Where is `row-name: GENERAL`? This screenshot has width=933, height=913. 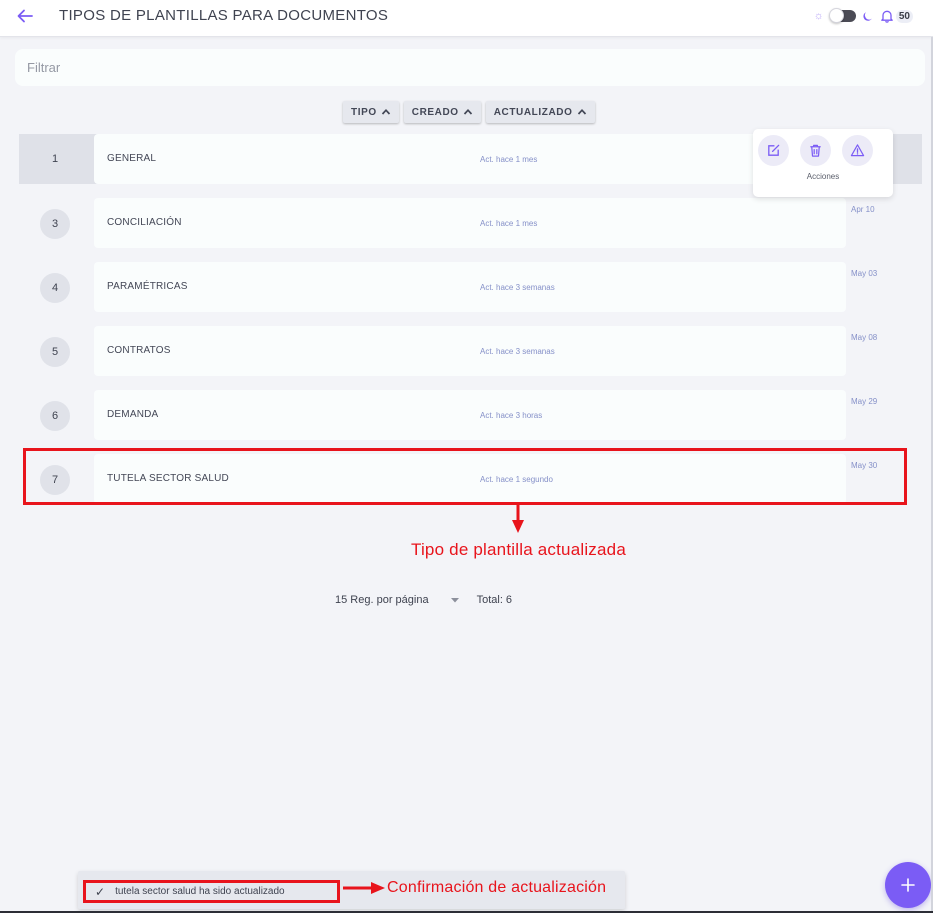 row-name: GENERAL is located at coordinates (132, 158).